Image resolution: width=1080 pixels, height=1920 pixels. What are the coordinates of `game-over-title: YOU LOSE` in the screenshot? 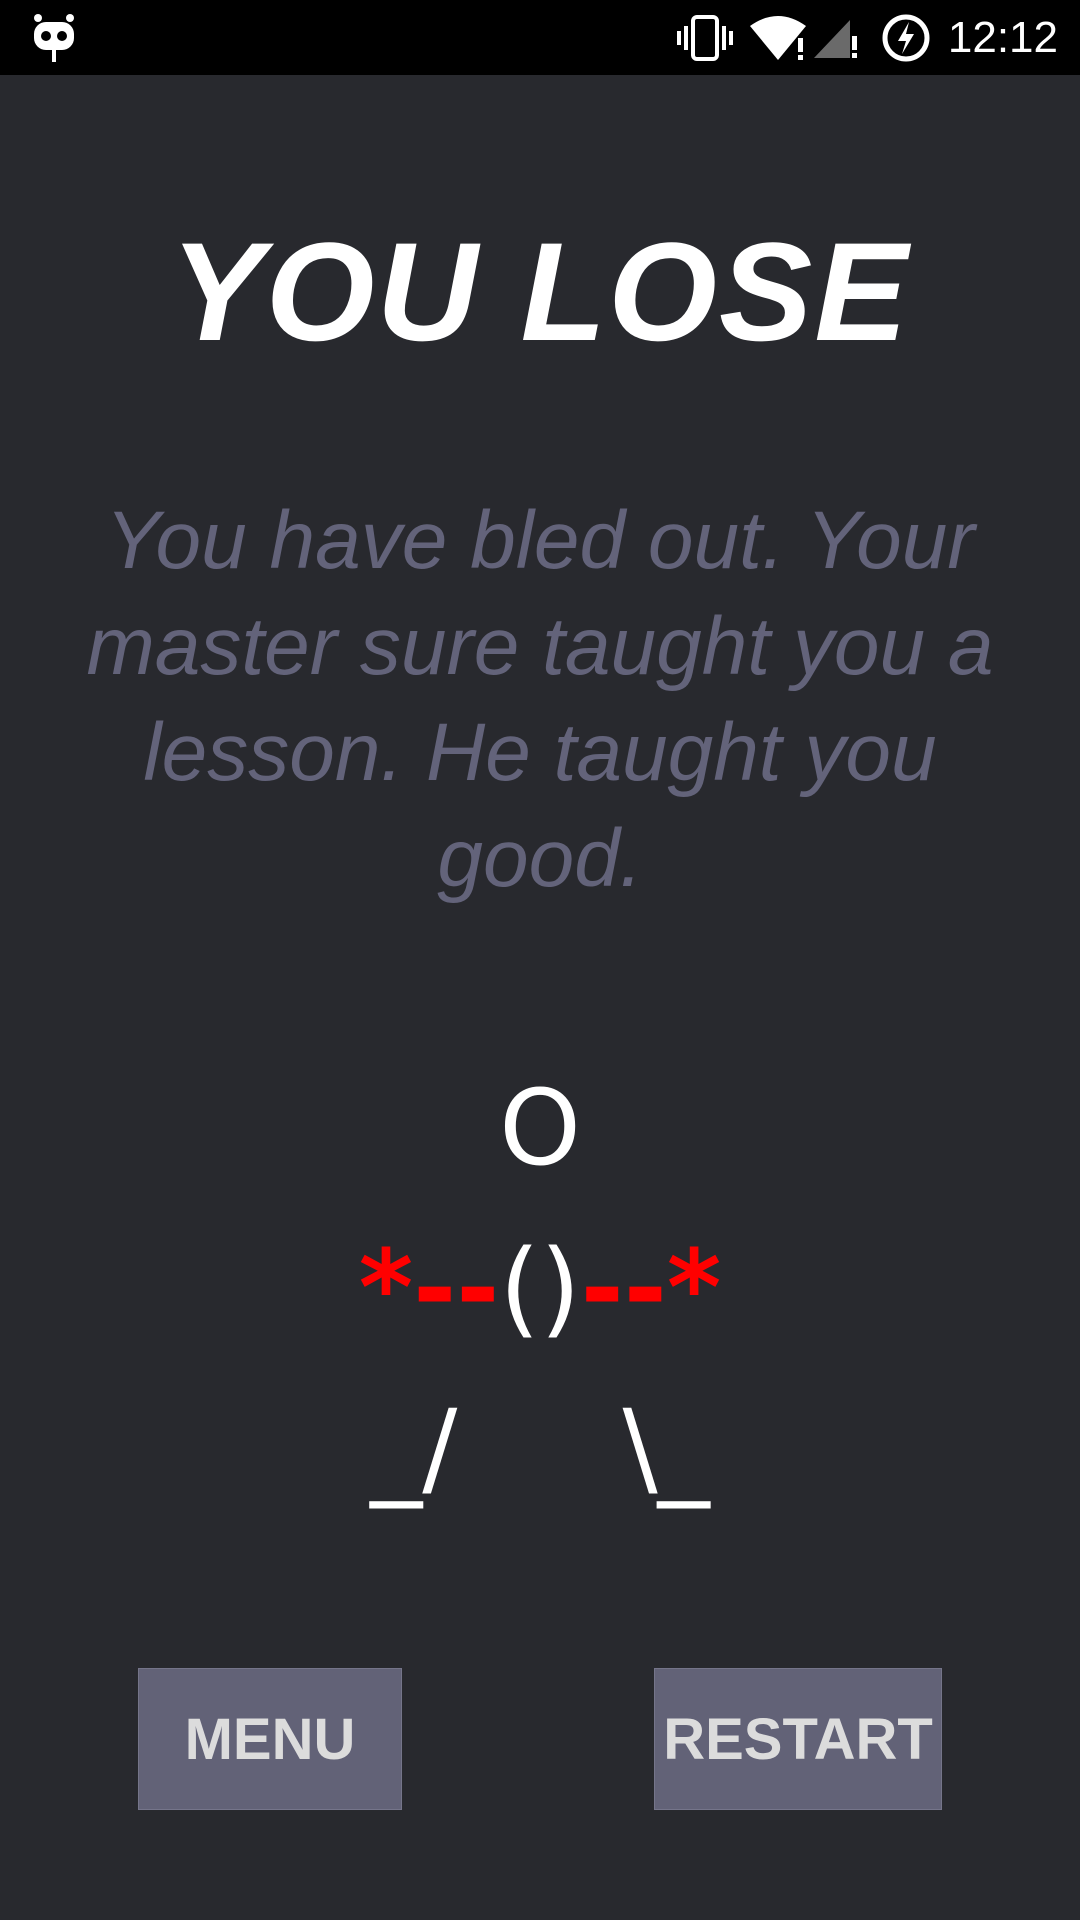 It's located at (540, 291).